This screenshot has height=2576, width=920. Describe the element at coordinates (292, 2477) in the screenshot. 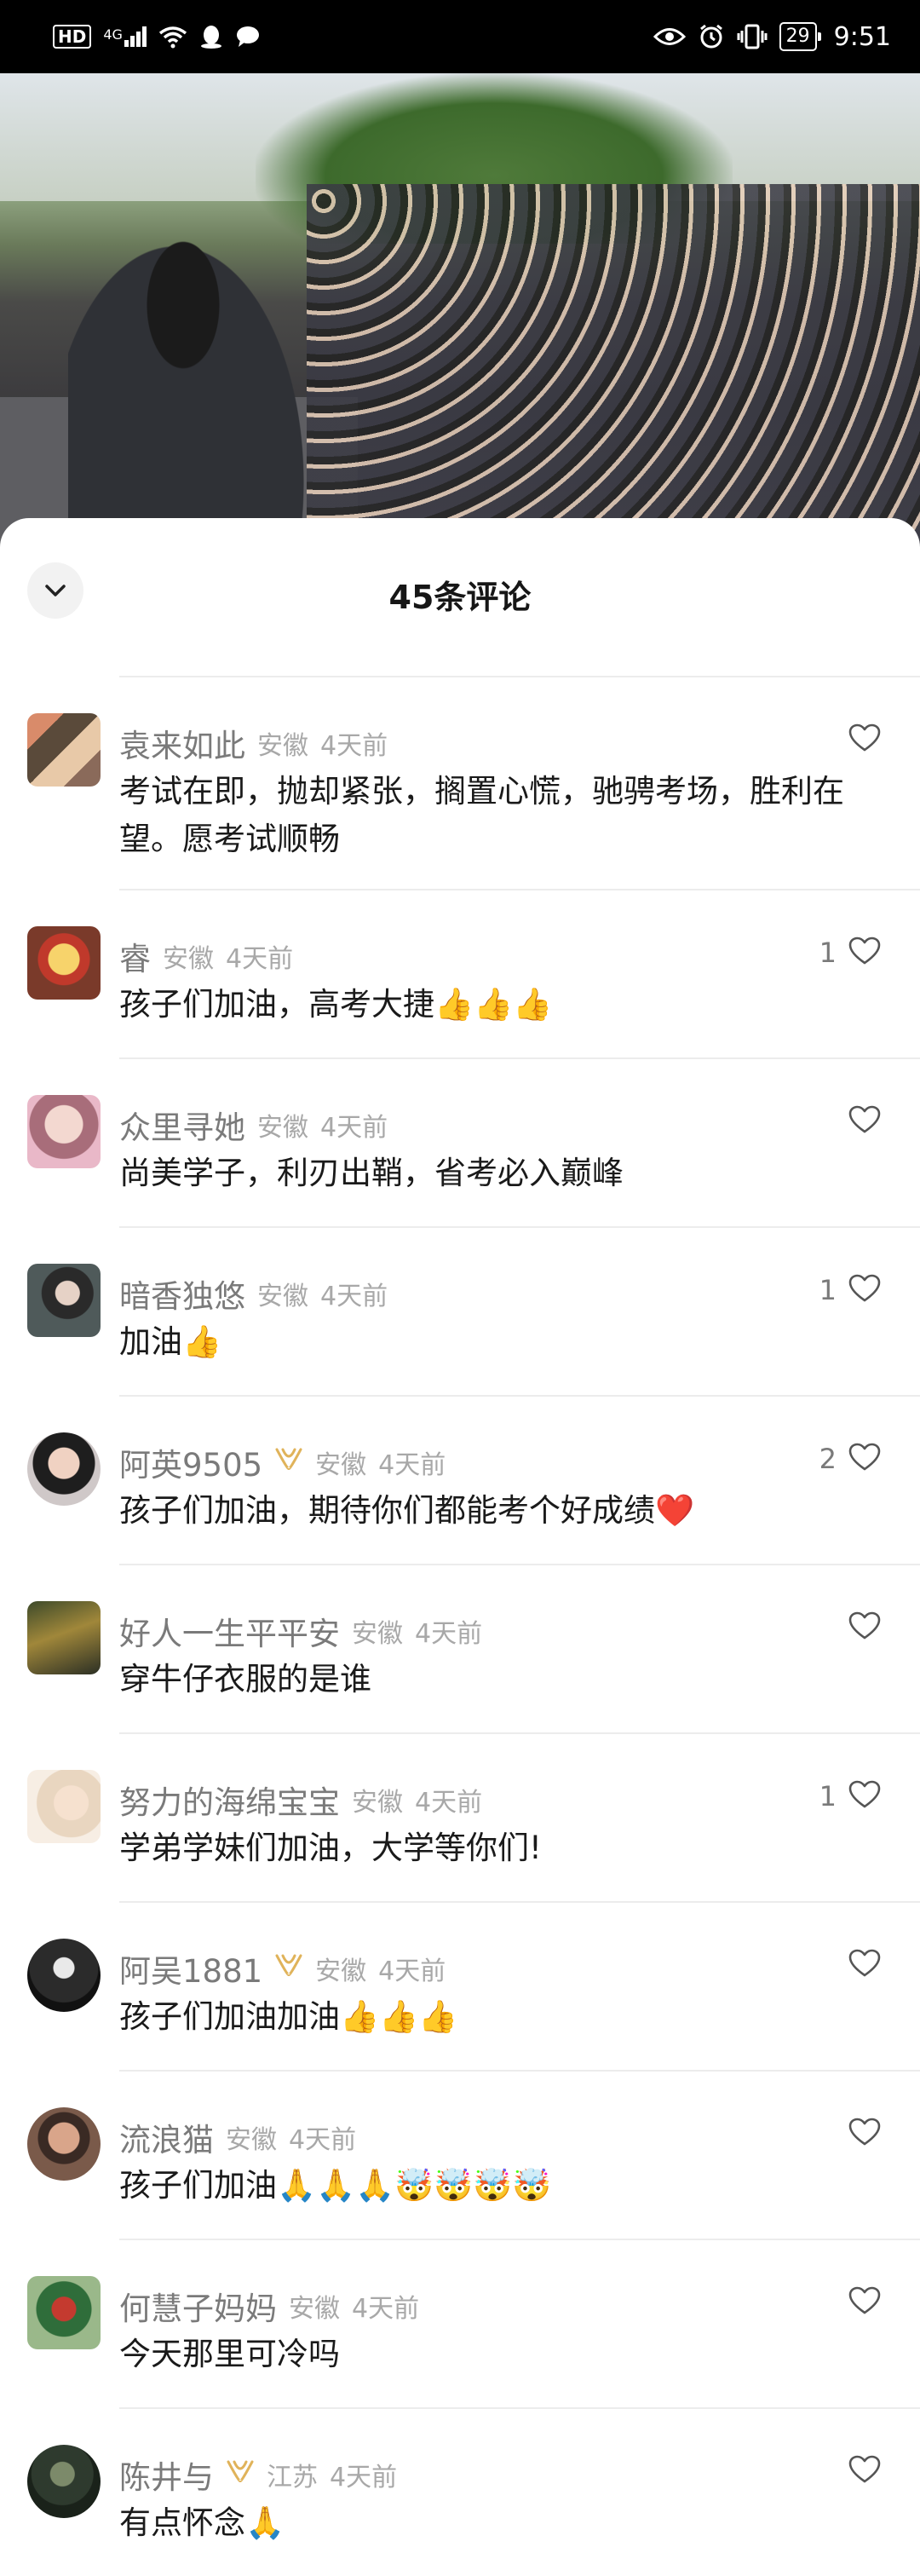

I see `comment-region: 江苏` at that location.